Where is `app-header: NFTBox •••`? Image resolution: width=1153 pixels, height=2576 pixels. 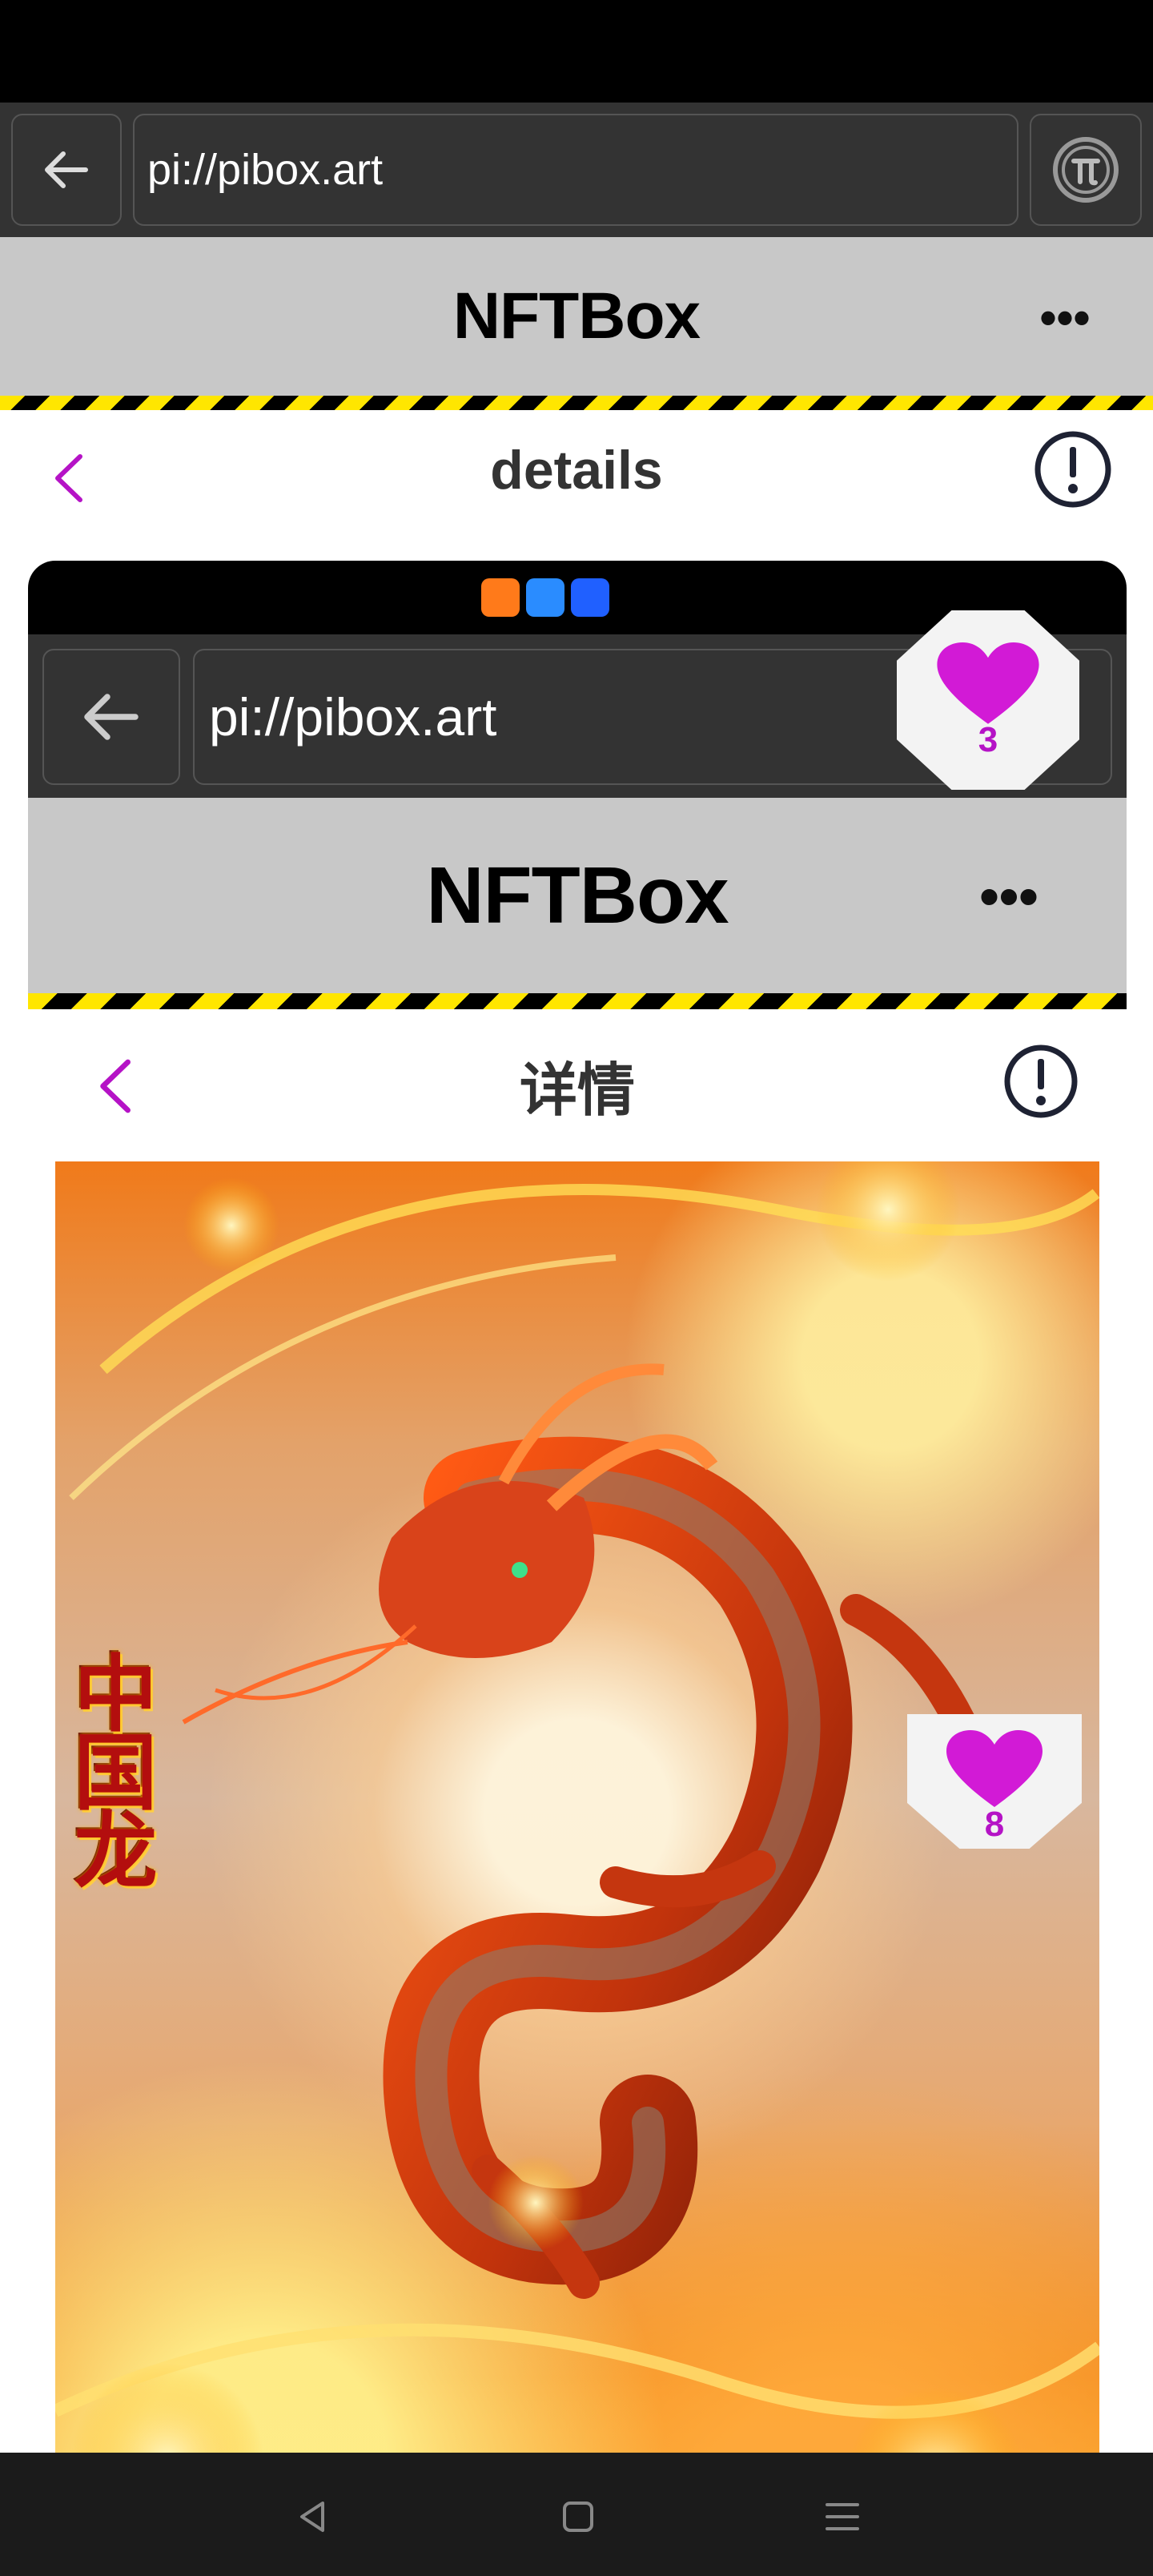 app-header: NFTBox ••• is located at coordinates (576, 317).